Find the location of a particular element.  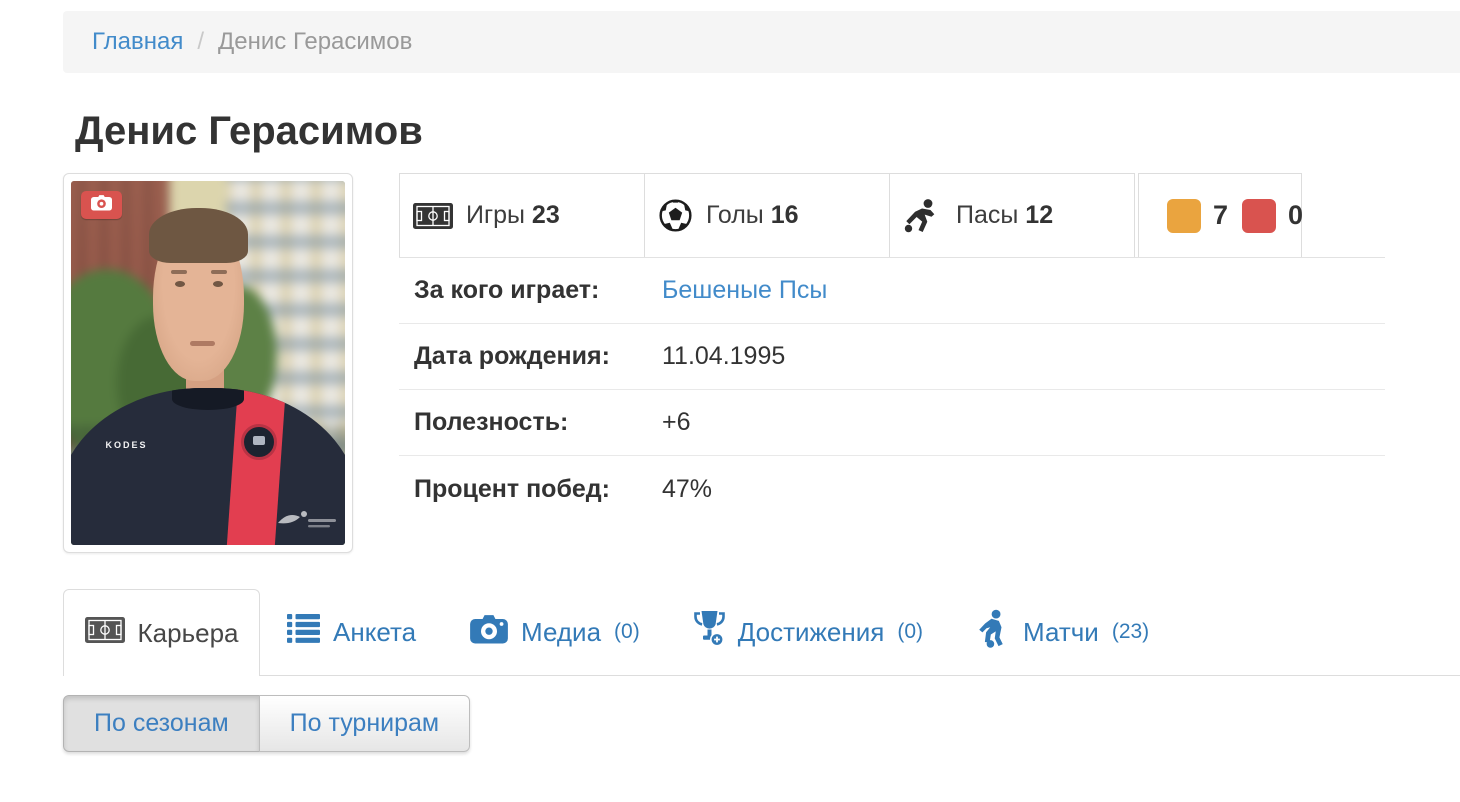

player-photo-card: KODES is located at coordinates (208, 363).